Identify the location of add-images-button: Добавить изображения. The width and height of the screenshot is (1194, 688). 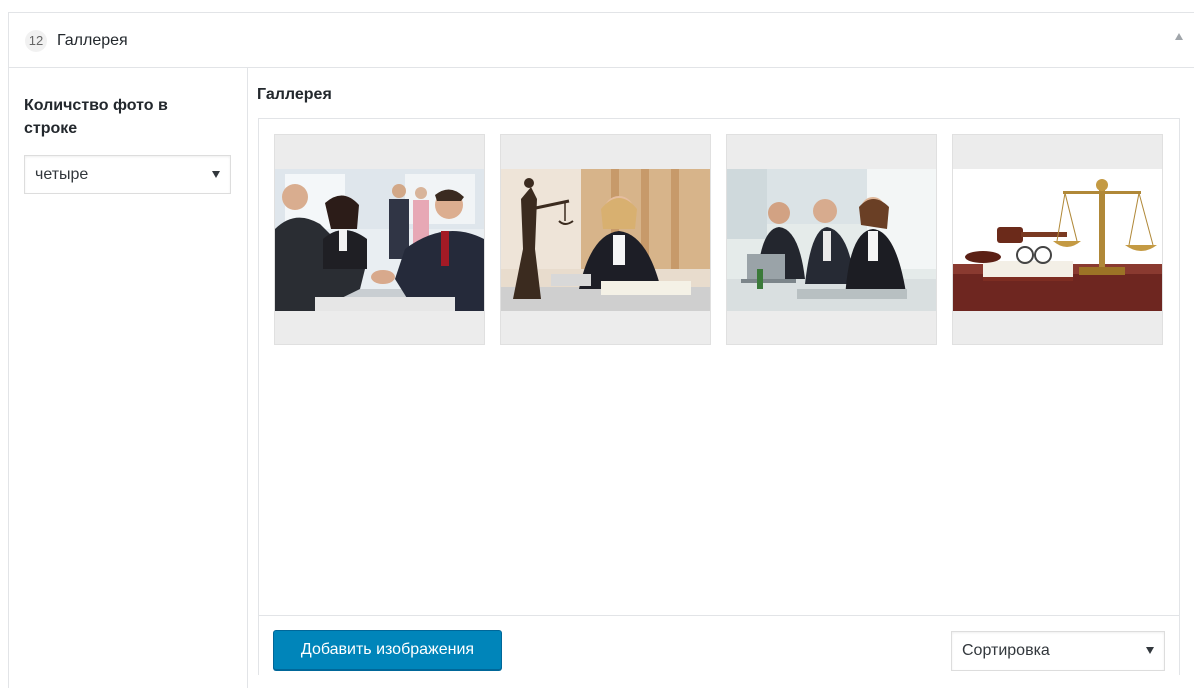
(387, 650).